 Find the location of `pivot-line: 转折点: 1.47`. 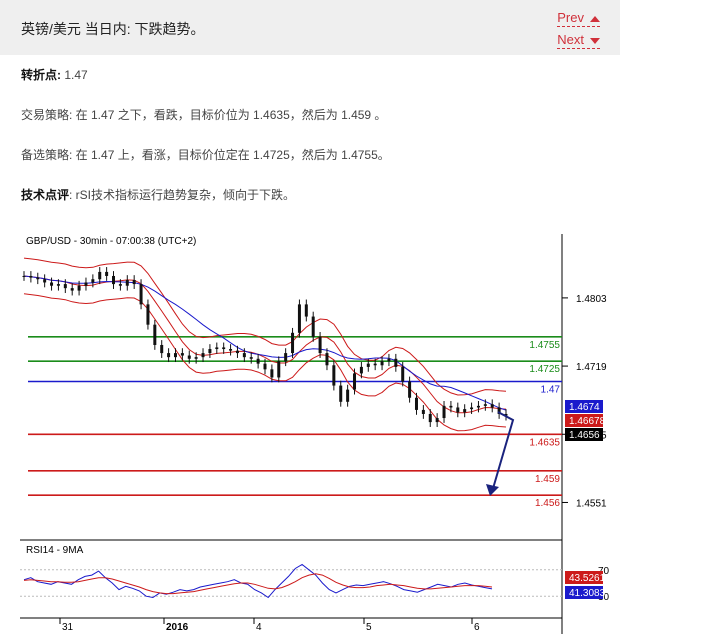

pivot-line: 转折点: 1.47 is located at coordinates (54, 74).